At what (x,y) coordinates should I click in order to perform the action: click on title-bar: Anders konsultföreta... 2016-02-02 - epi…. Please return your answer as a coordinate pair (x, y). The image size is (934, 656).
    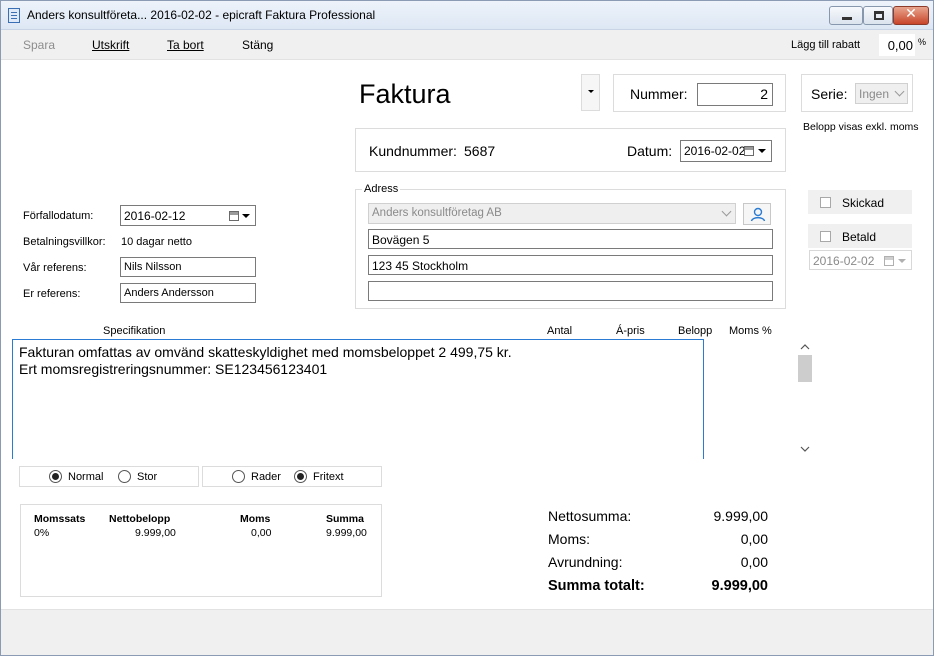
    Looking at the image, I should click on (467, 15).